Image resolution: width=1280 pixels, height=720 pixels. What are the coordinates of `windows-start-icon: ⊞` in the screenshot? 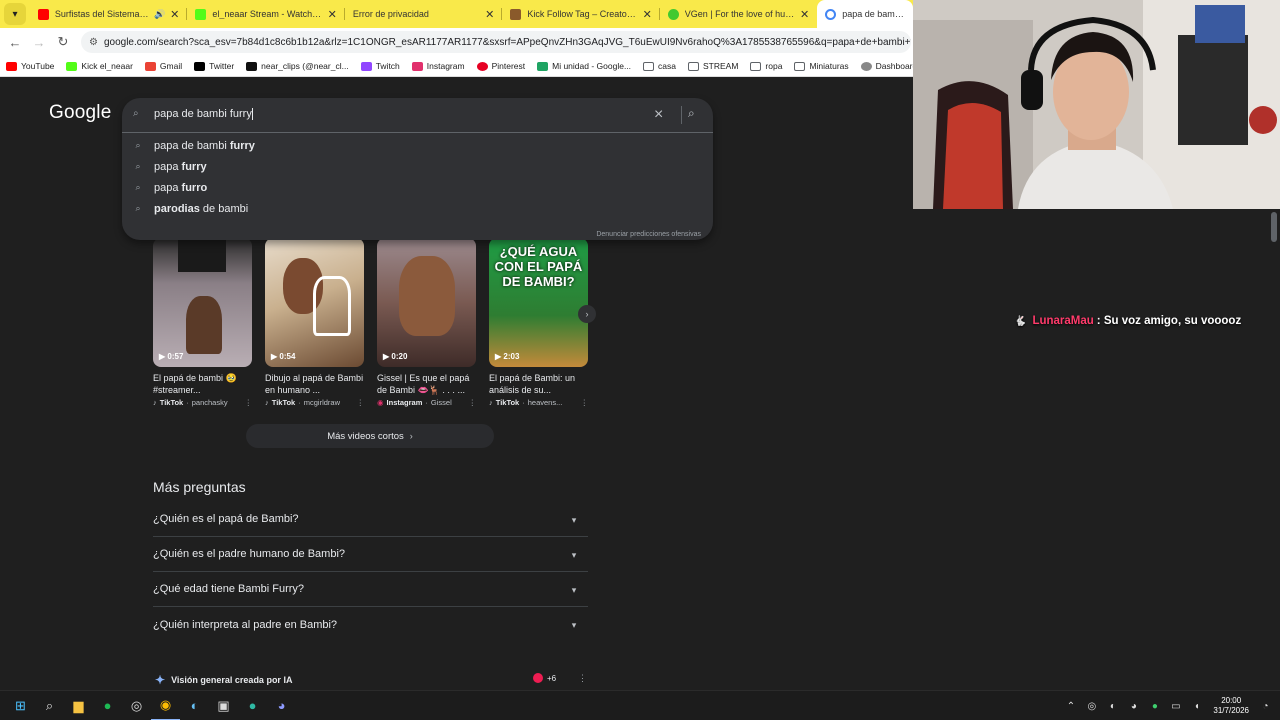 It's located at (20, 705).